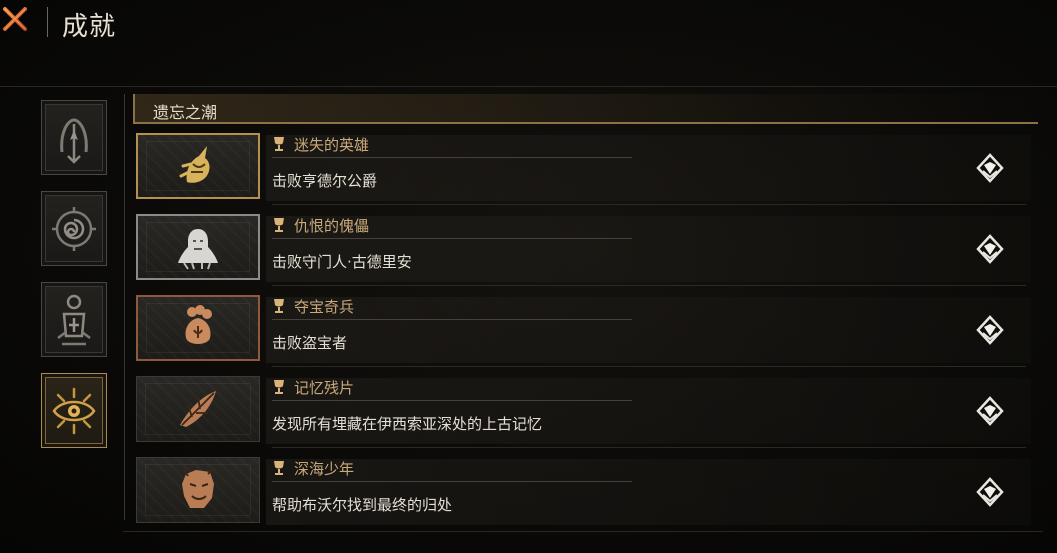  I want to click on spiral-rune-icon, so click(74, 228).